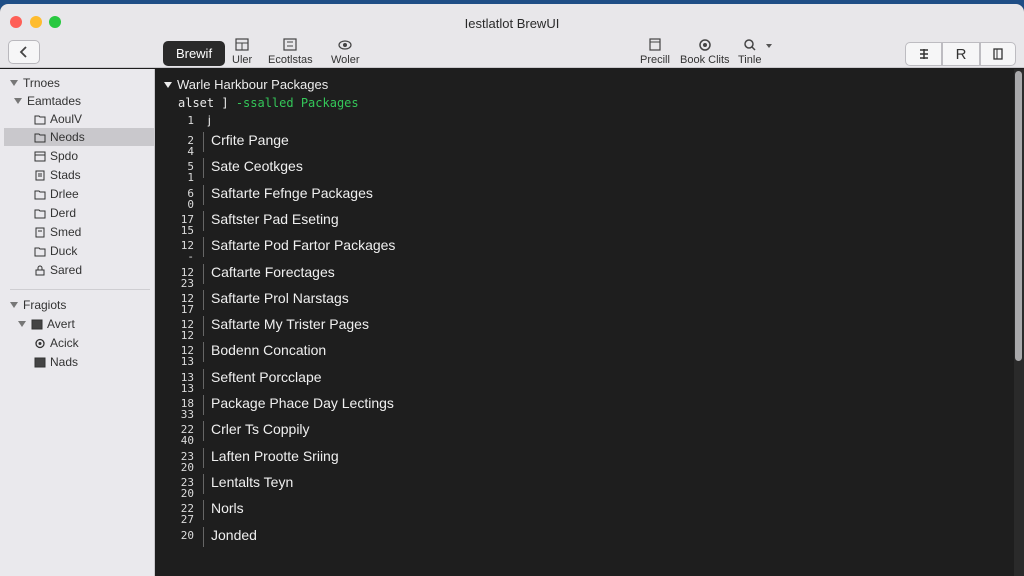 The height and width of the screenshot is (576, 1024). What do you see at coordinates (585, 459) in the screenshot?
I see `package-row: 23 20 Laften Prootte Sriing` at bounding box center [585, 459].